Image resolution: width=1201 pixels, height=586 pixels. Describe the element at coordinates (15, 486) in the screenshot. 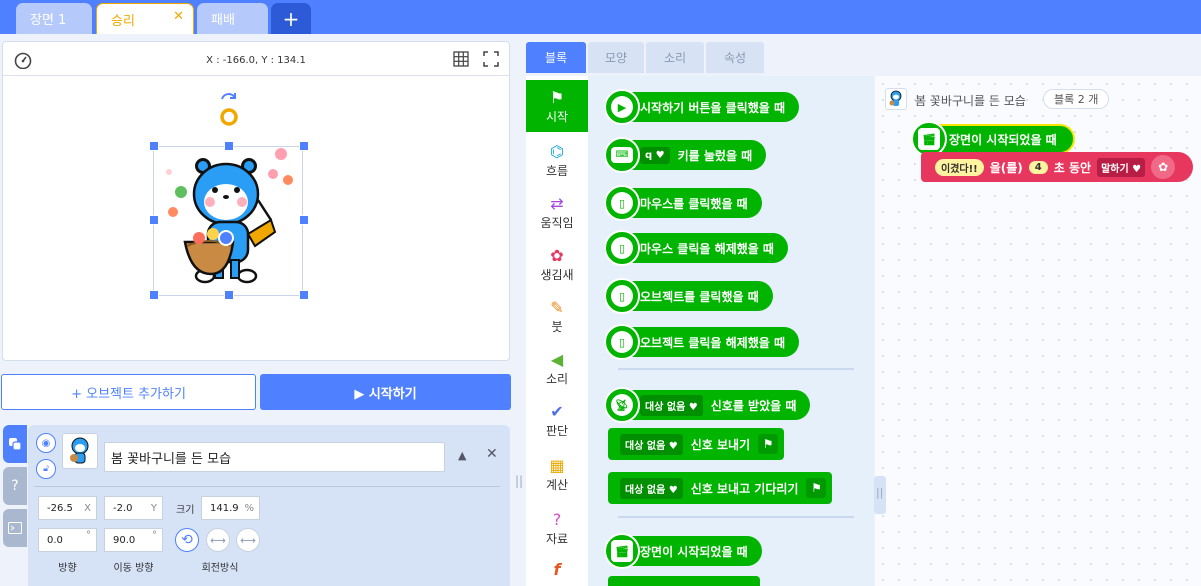

I see `help-tab: ?` at that location.